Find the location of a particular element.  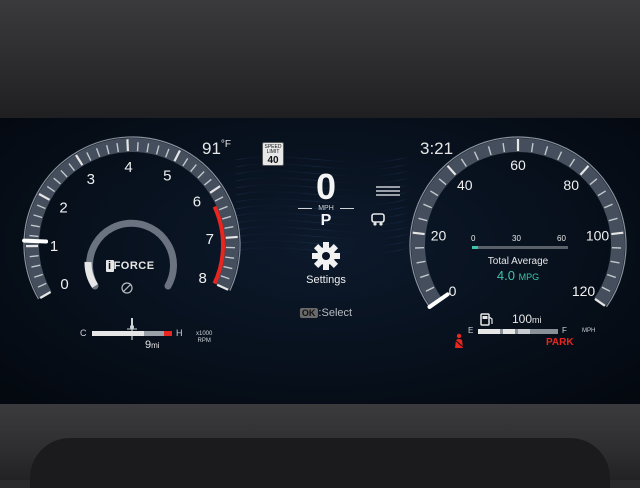

speed-limit-sign: SPEED LIMIT 40 is located at coordinates (273, 154).